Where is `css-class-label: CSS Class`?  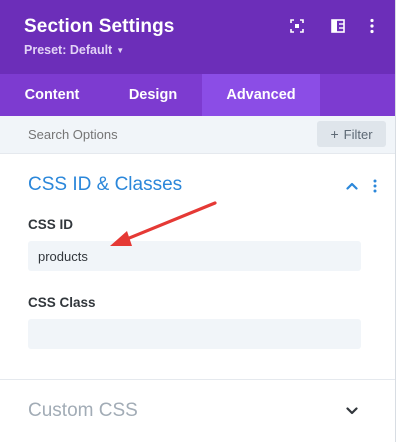
css-class-label: CSS Class is located at coordinates (62, 302).